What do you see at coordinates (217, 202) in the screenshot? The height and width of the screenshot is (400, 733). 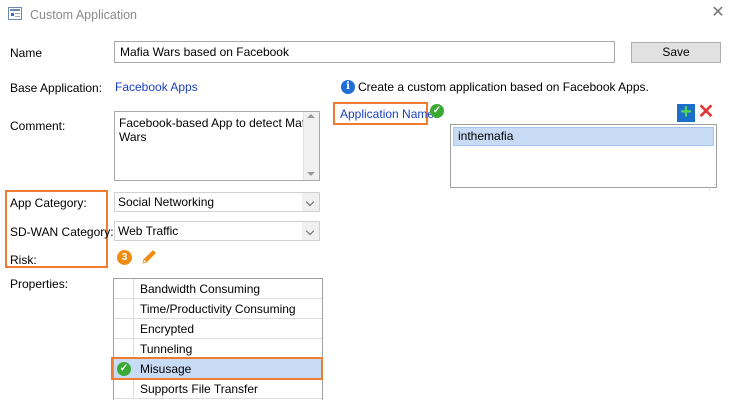 I see `app-category-select: Social Networking` at bounding box center [217, 202].